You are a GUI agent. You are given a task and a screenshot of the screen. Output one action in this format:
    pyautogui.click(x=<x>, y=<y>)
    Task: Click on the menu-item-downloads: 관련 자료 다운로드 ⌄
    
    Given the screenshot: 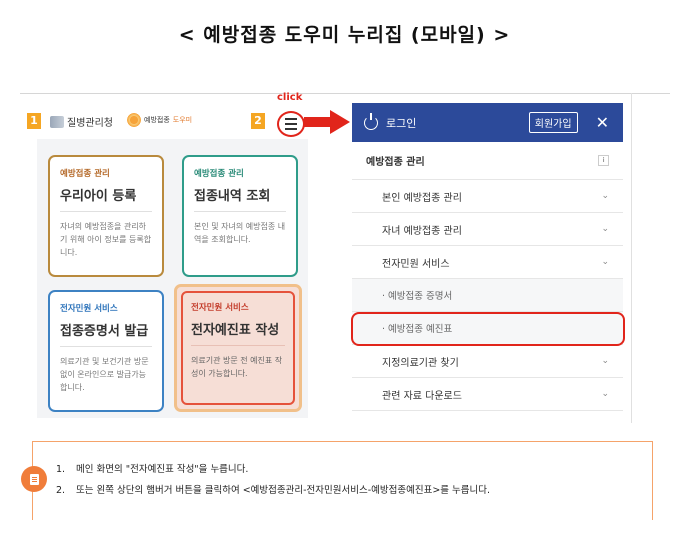 What is the action you would take?
    pyautogui.click(x=487, y=394)
    